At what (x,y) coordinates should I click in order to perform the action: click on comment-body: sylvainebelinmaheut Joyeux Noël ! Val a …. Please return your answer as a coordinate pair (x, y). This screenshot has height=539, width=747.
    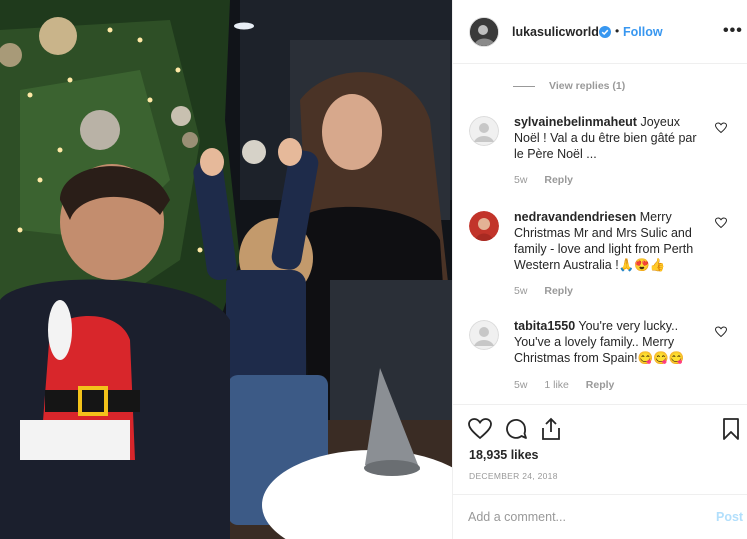
    Looking at the image, I should click on (611, 138).